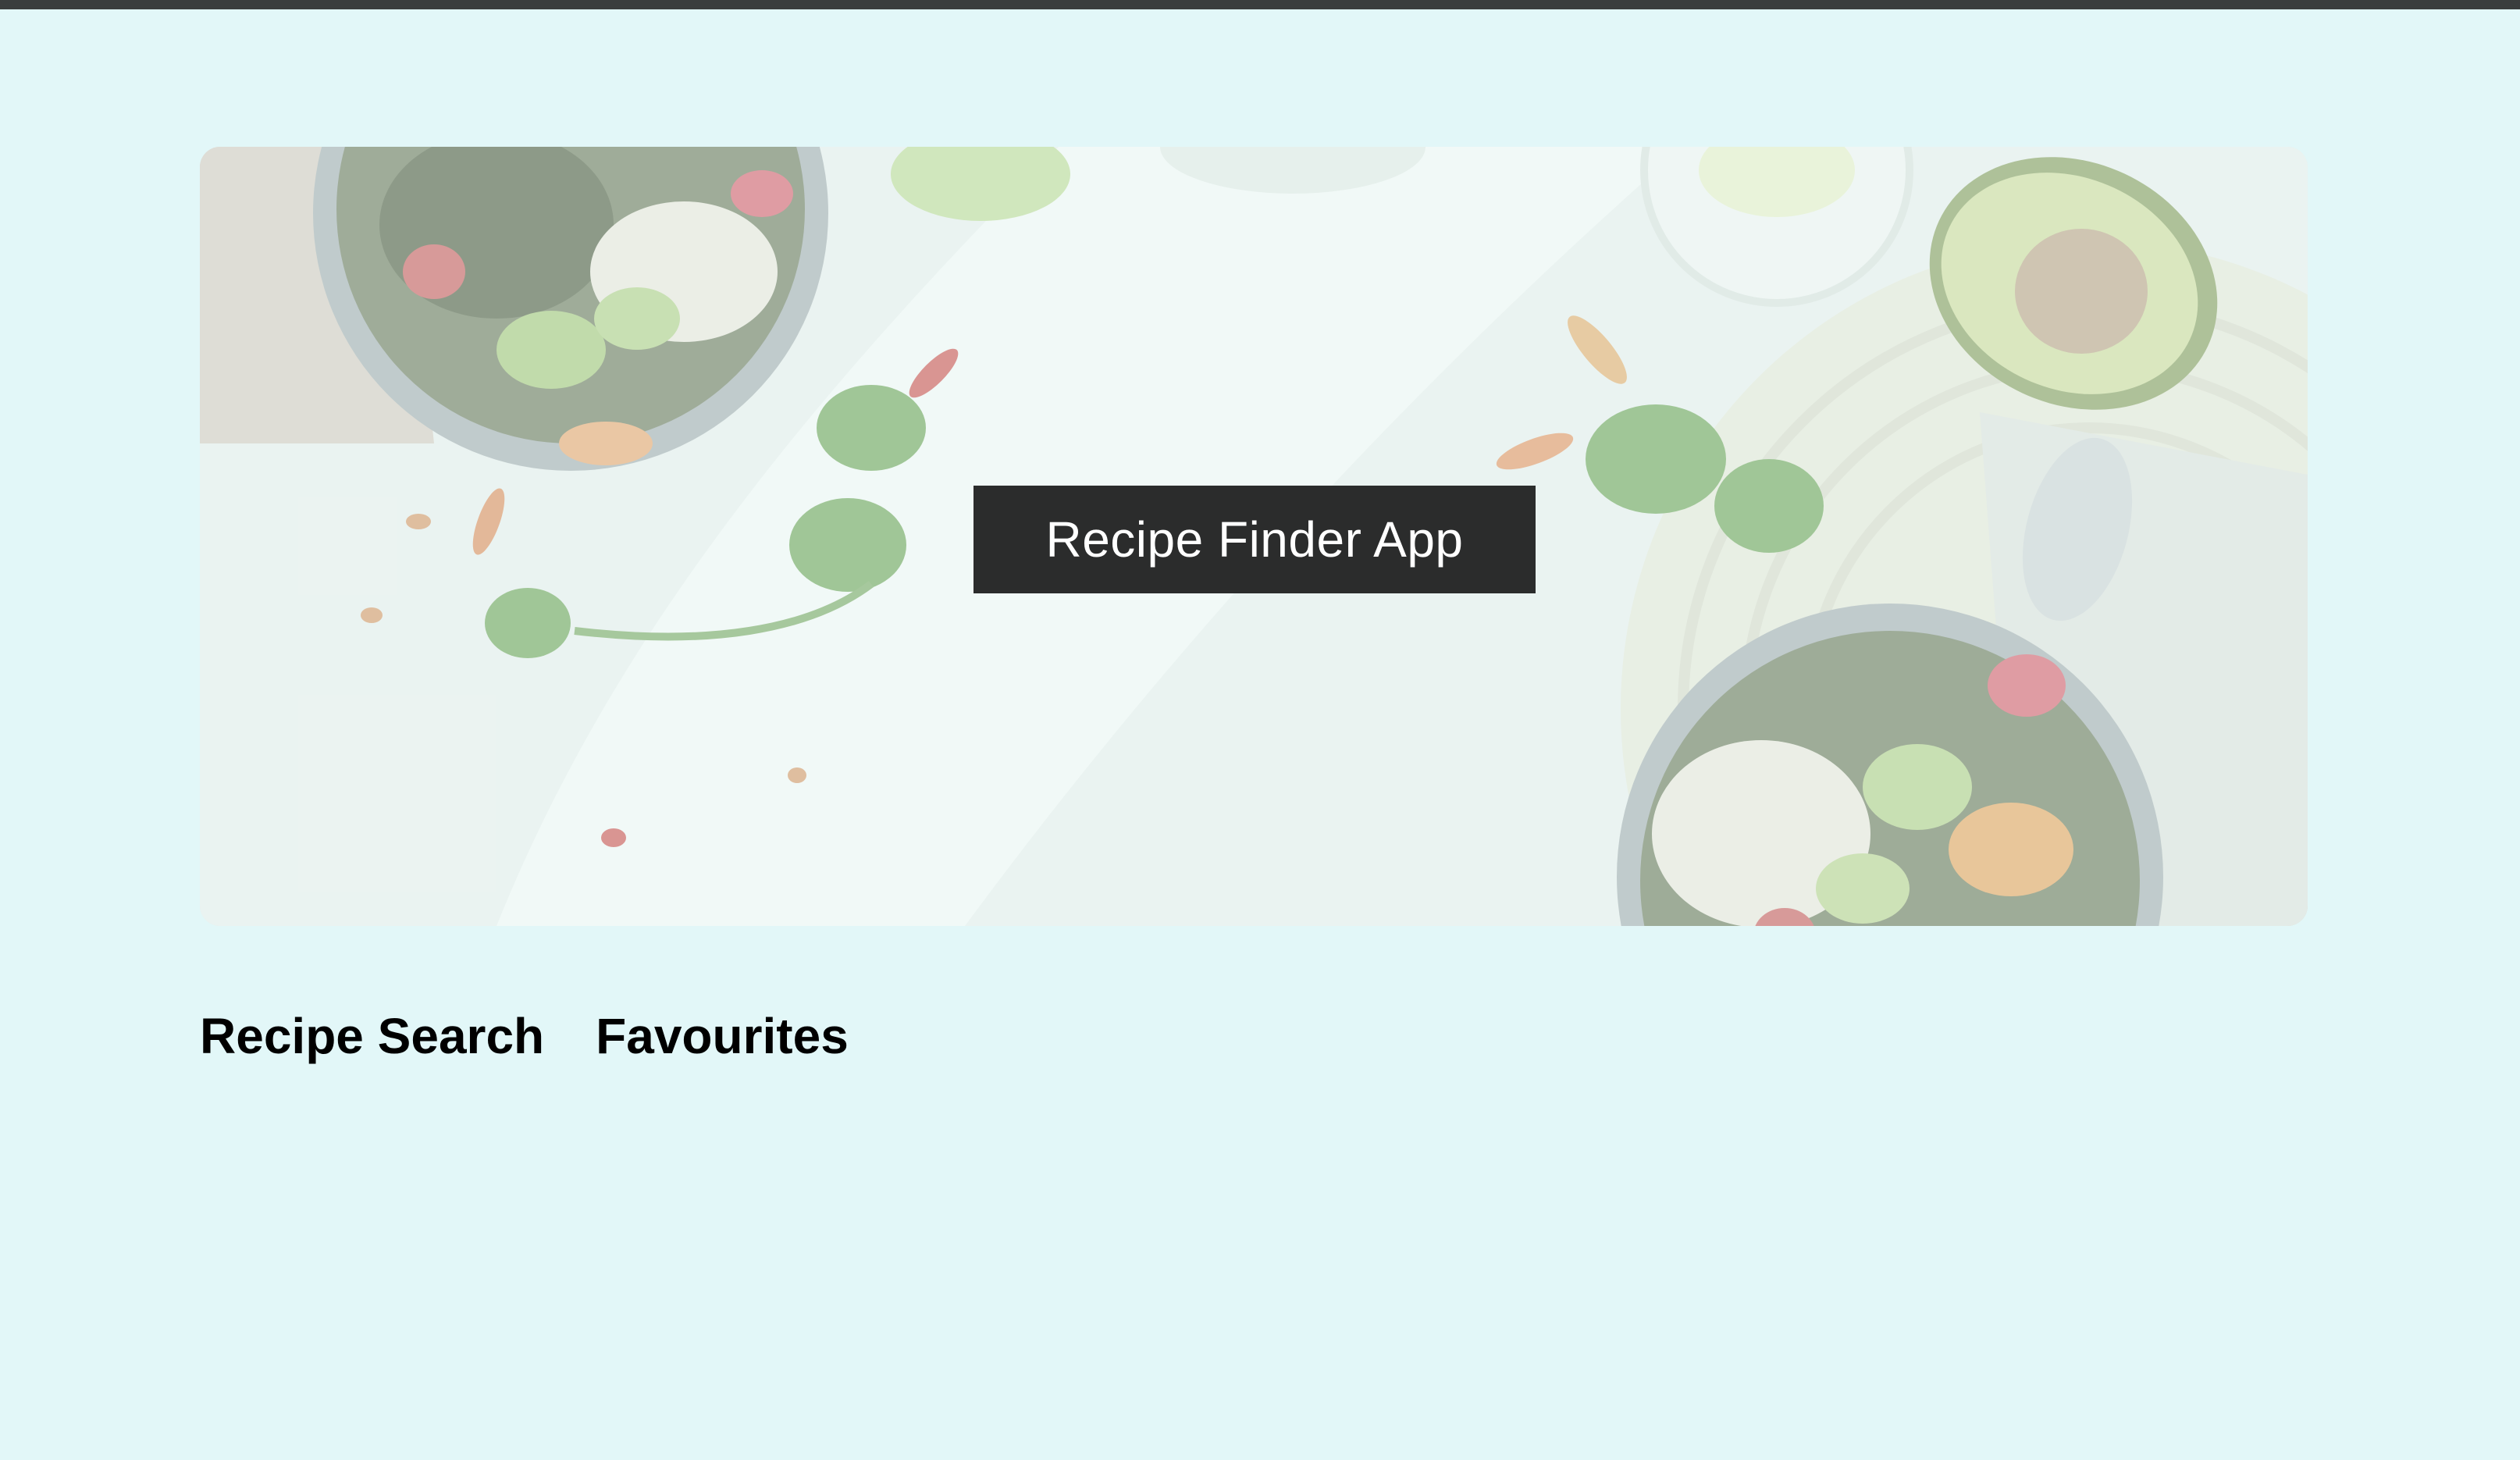 The width and height of the screenshot is (2520, 1460). What do you see at coordinates (722, 1036) in the screenshot?
I see `nav-favourites: Favourites` at bounding box center [722, 1036].